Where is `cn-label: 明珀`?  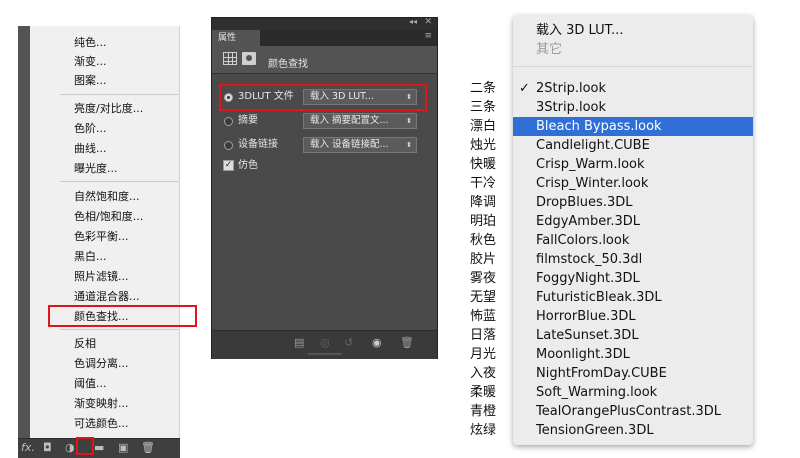
cn-label: 明珀 is located at coordinates (483, 221).